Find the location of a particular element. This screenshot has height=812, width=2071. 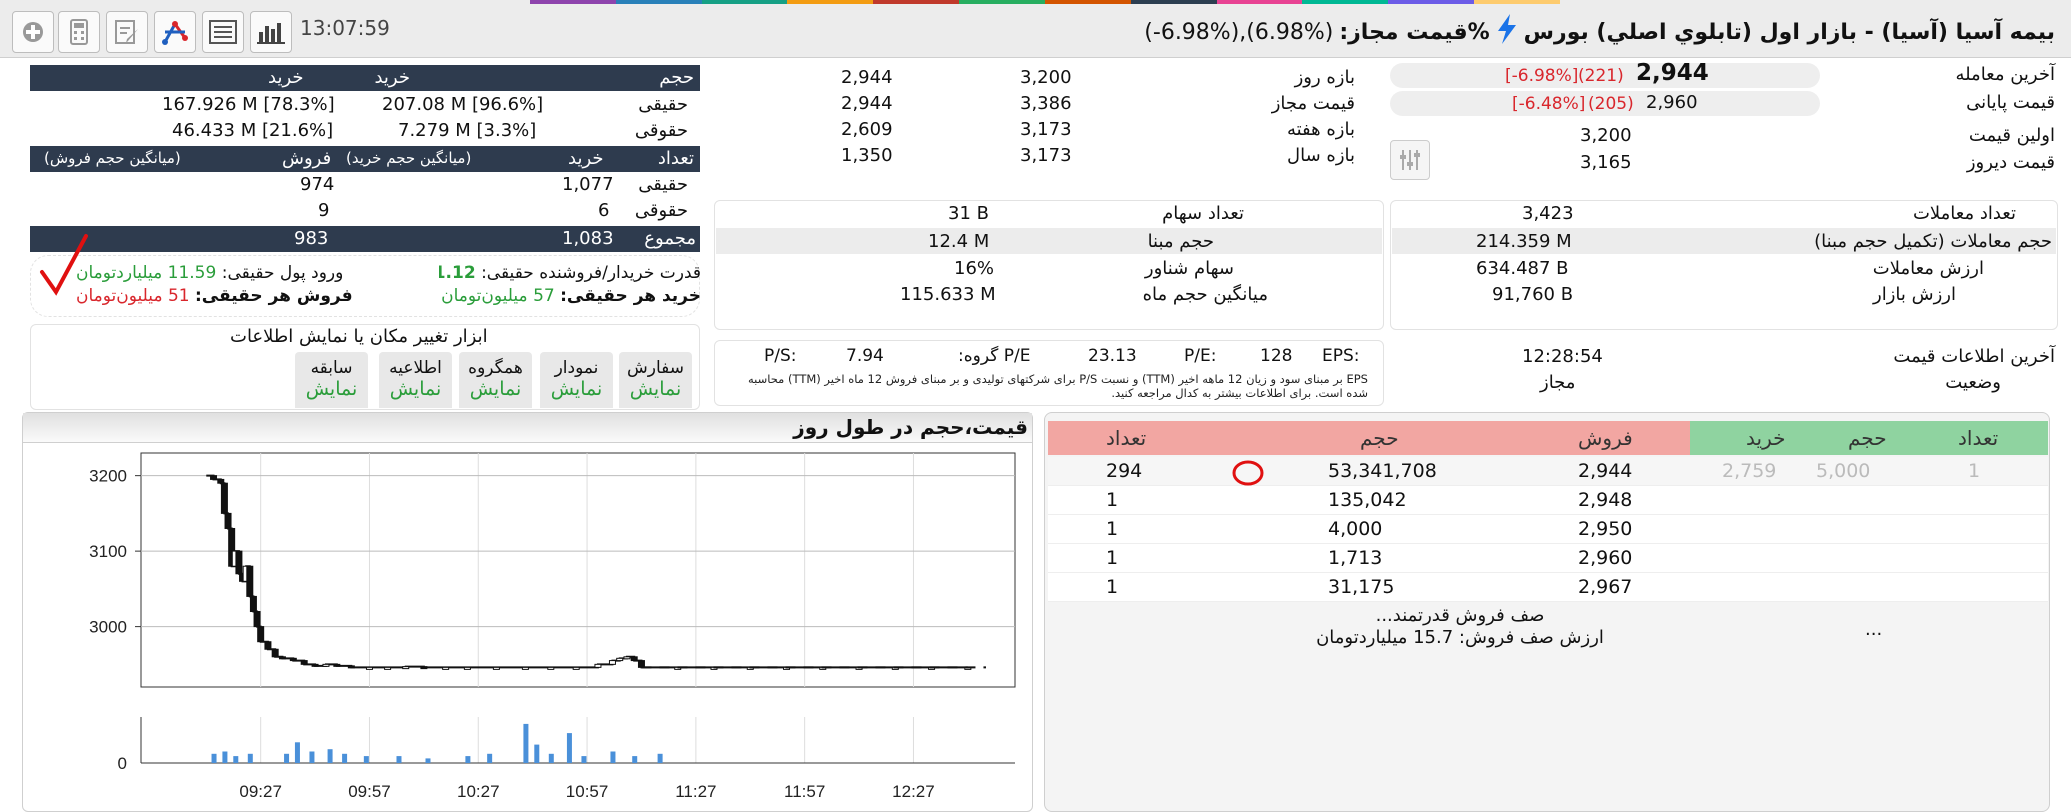

calculator-icon is located at coordinates (79, 32).